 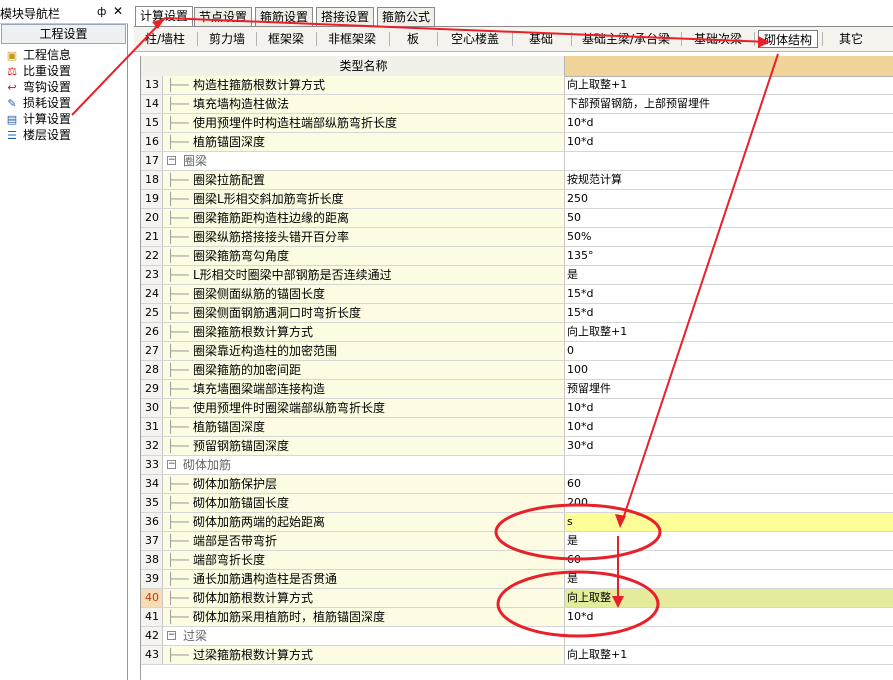 I want to click on table-row: 38 ├── 端部弯折长度 60, so click(x=517, y=560).